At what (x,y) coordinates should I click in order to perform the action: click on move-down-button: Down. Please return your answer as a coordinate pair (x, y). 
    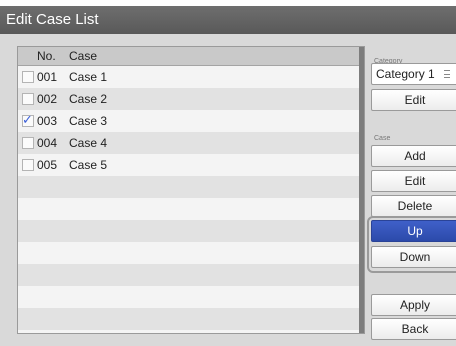
    Looking at the image, I should click on (413, 257).